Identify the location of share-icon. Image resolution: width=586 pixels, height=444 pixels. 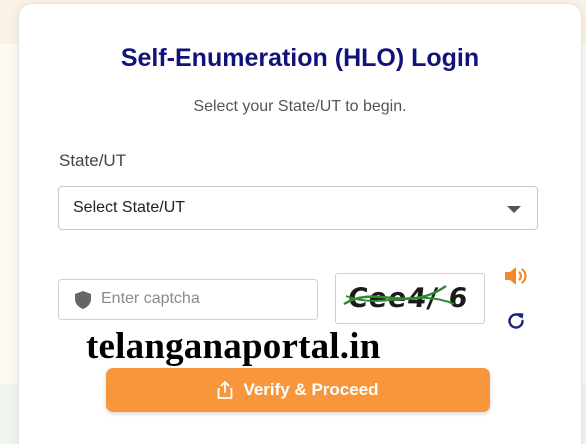
(225, 390).